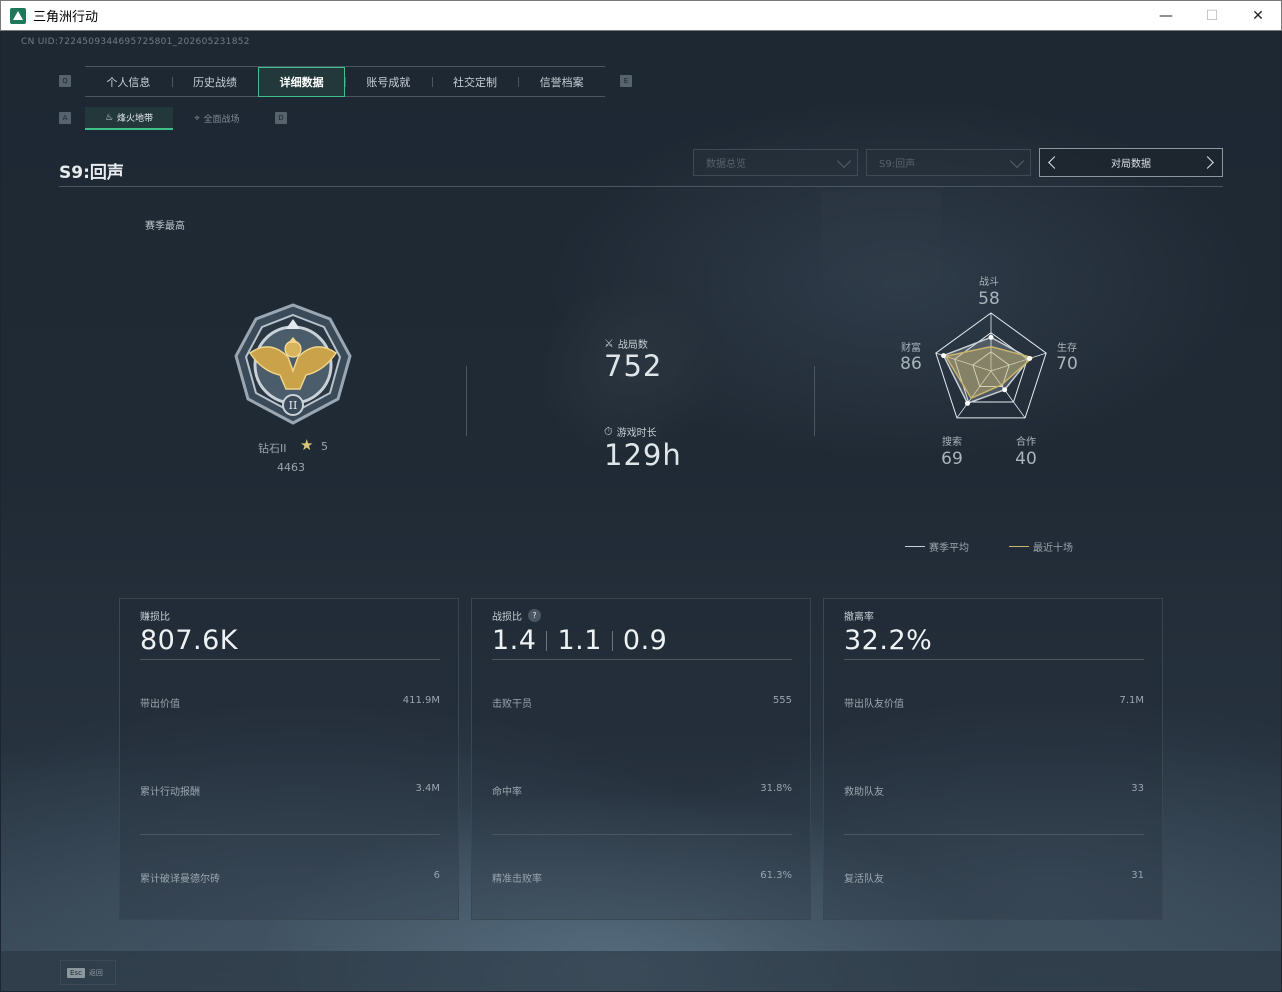 The image size is (1282, 992). Describe the element at coordinates (641, 15) in the screenshot. I see `window-titlebar: 三角洲行动 — ☐ ✕` at that location.